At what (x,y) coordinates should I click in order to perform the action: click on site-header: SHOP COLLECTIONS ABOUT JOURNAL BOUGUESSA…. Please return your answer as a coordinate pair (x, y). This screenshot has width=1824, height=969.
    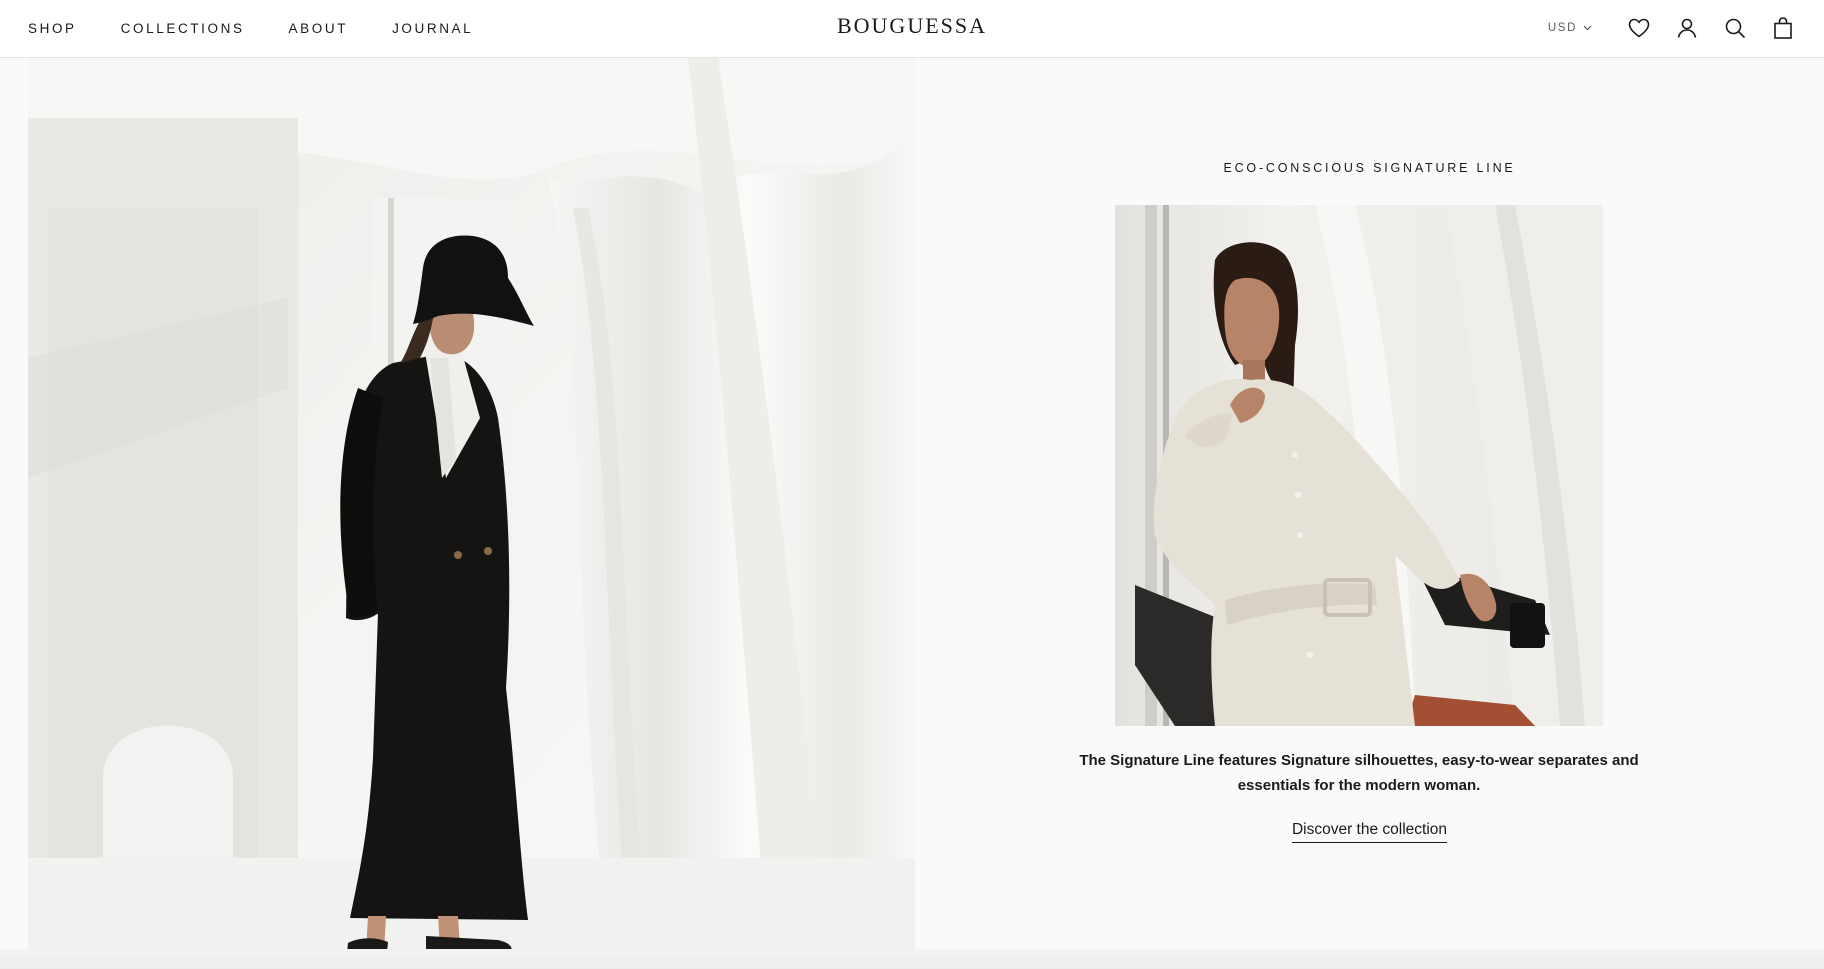
    Looking at the image, I should click on (912, 29).